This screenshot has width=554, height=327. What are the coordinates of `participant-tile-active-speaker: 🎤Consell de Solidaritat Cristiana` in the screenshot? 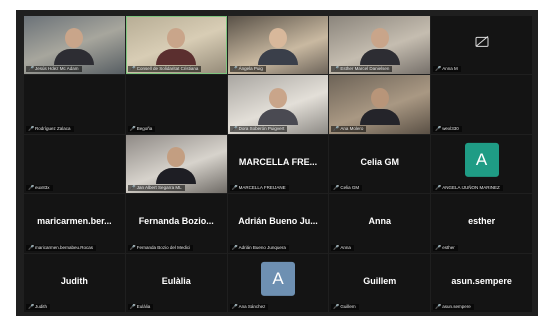 It's located at (176, 45).